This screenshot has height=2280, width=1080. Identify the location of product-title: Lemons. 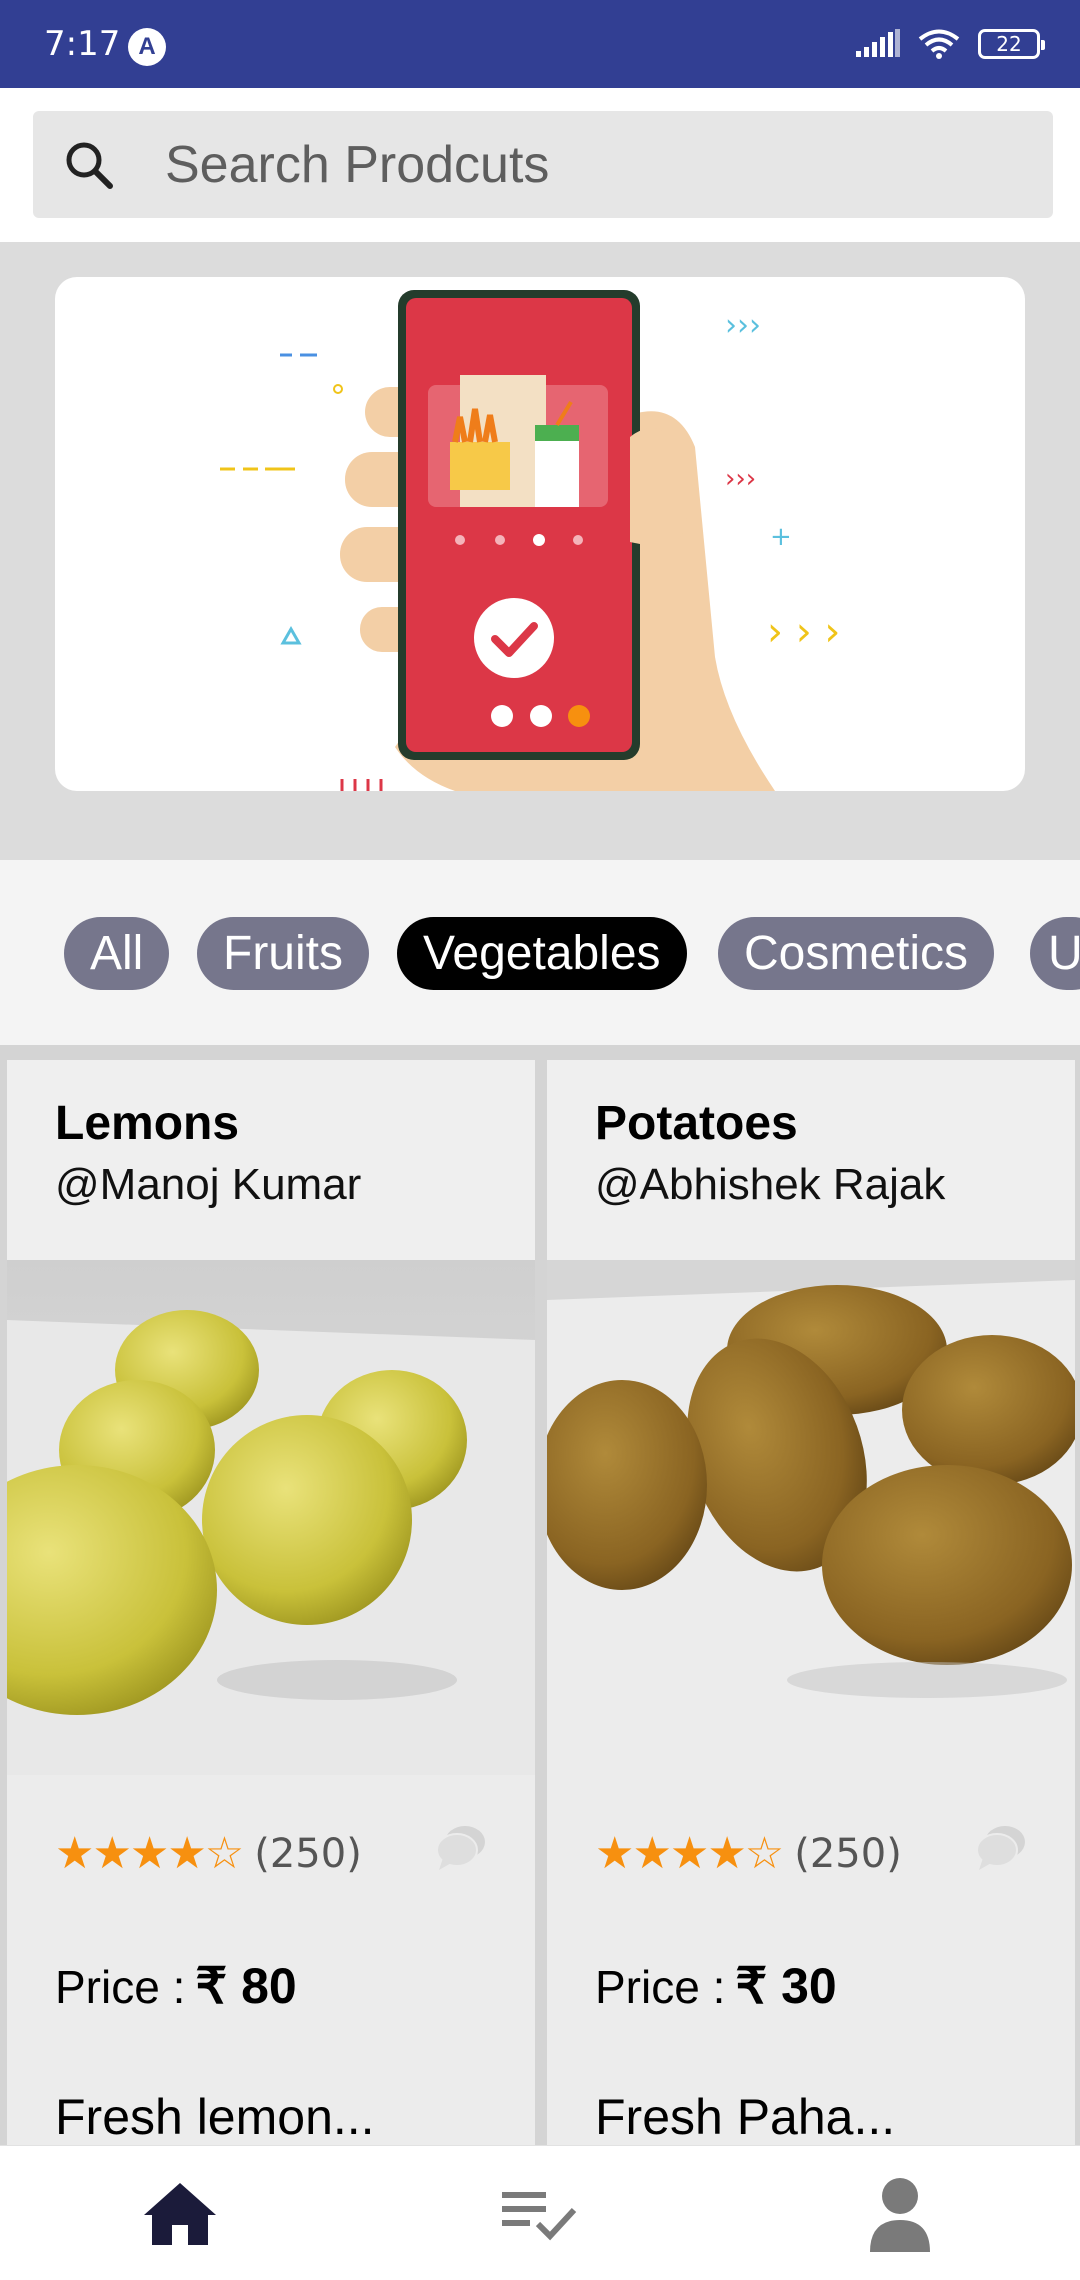
(147, 1123).